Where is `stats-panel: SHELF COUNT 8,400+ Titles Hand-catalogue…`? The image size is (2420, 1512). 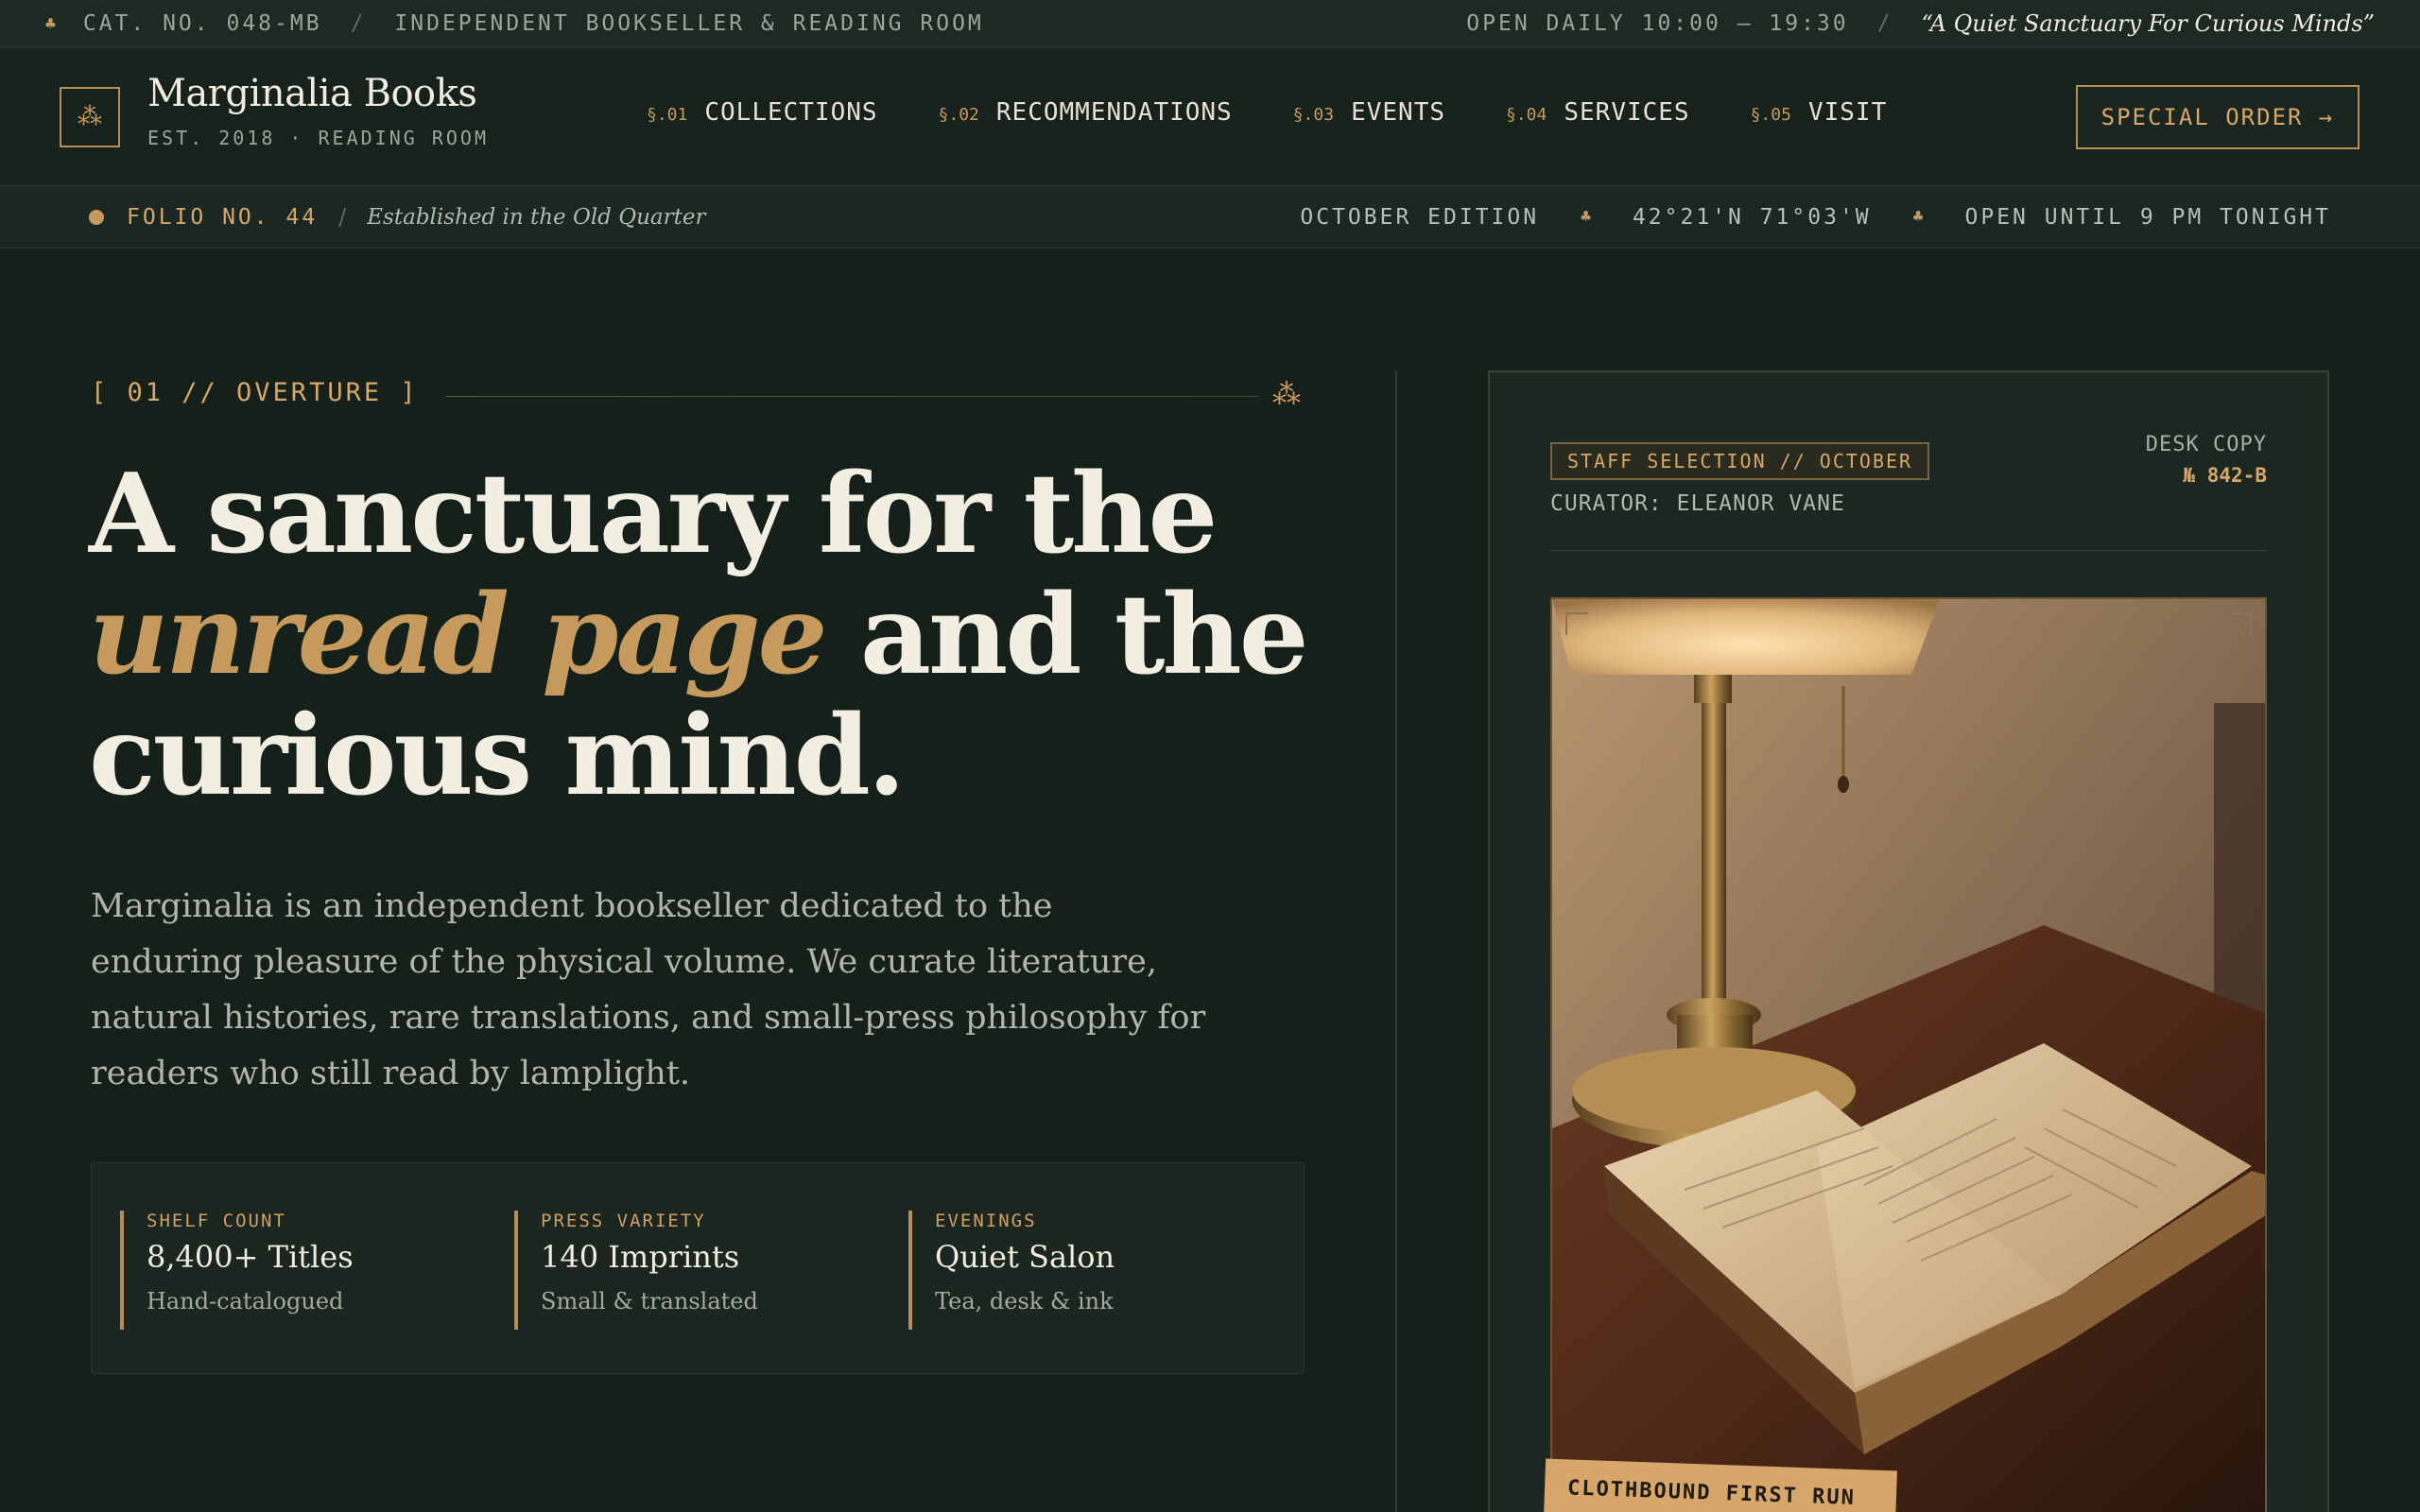
stats-panel: SHELF COUNT 8,400+ Titles Hand-catalogue… is located at coordinates (698, 1268).